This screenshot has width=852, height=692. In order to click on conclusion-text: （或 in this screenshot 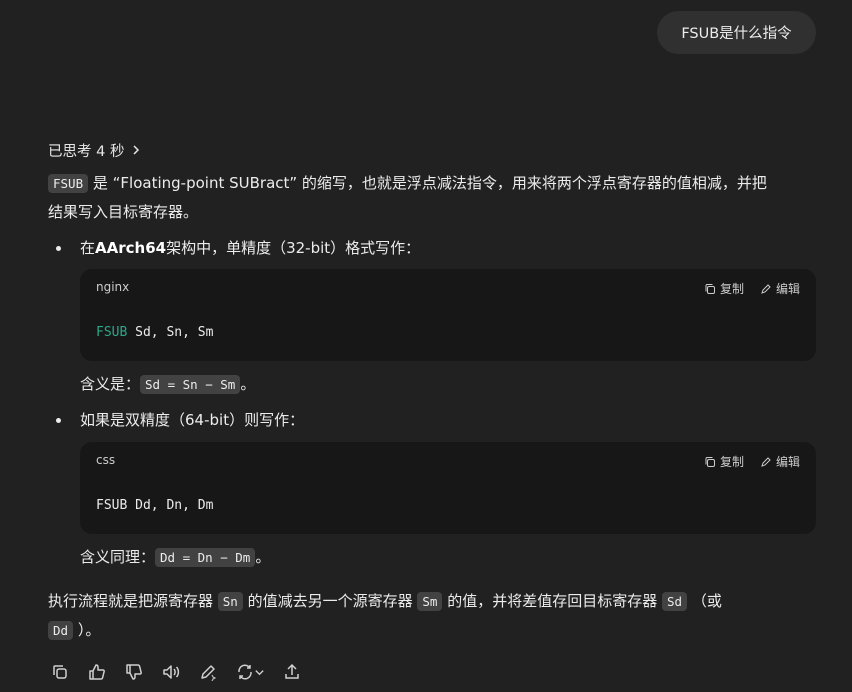, I will do `click(704, 601)`.